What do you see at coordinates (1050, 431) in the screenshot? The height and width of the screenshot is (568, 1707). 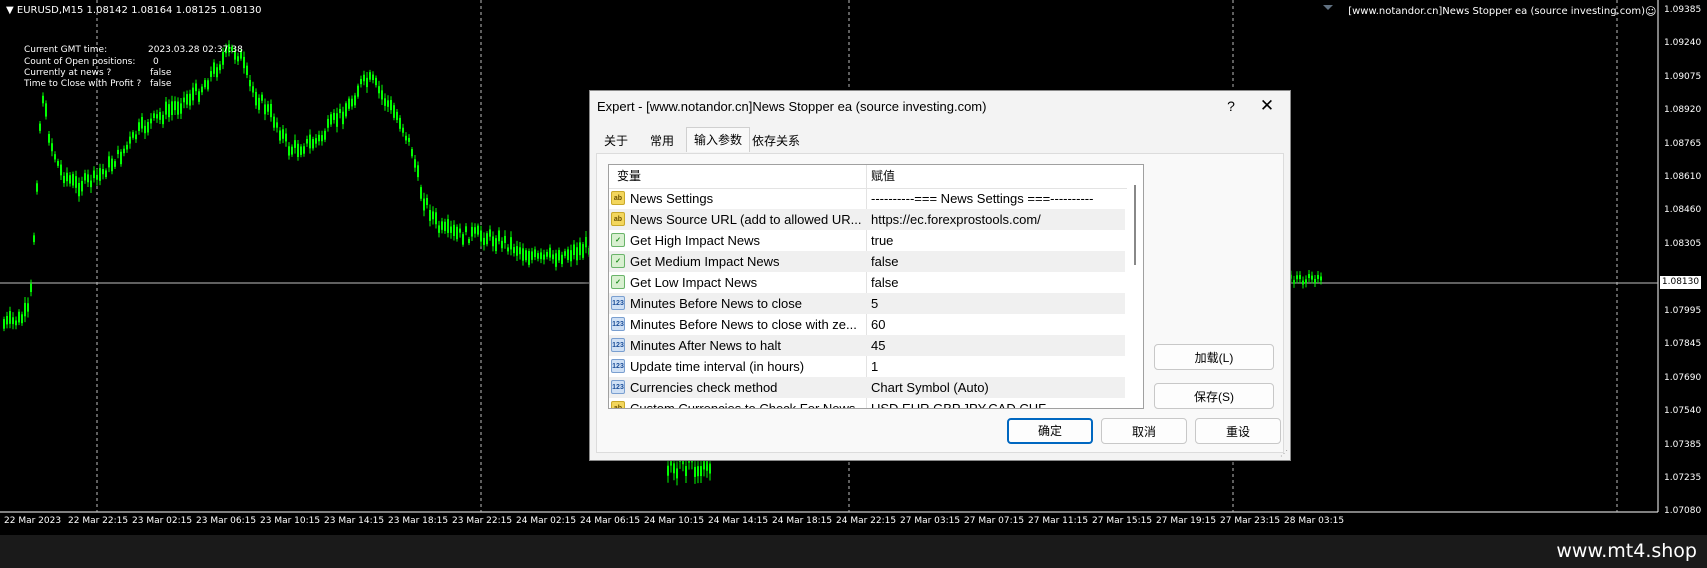 I see `ok-button: 确定` at bounding box center [1050, 431].